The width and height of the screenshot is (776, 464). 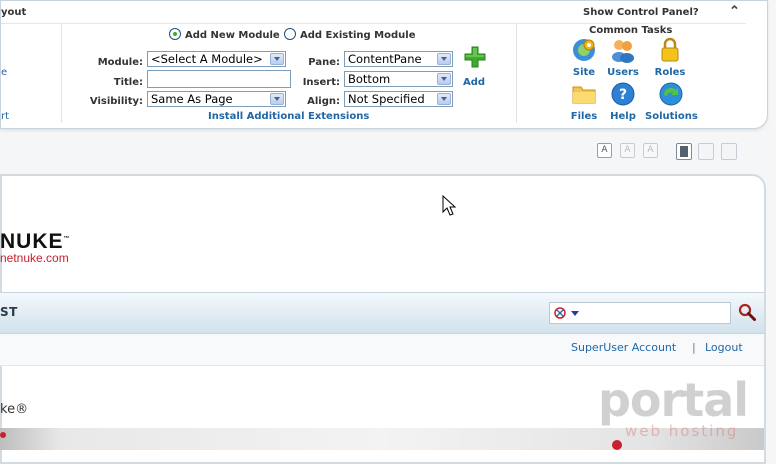 What do you see at coordinates (729, 151) in the screenshot?
I see `layout-wide-button` at bounding box center [729, 151].